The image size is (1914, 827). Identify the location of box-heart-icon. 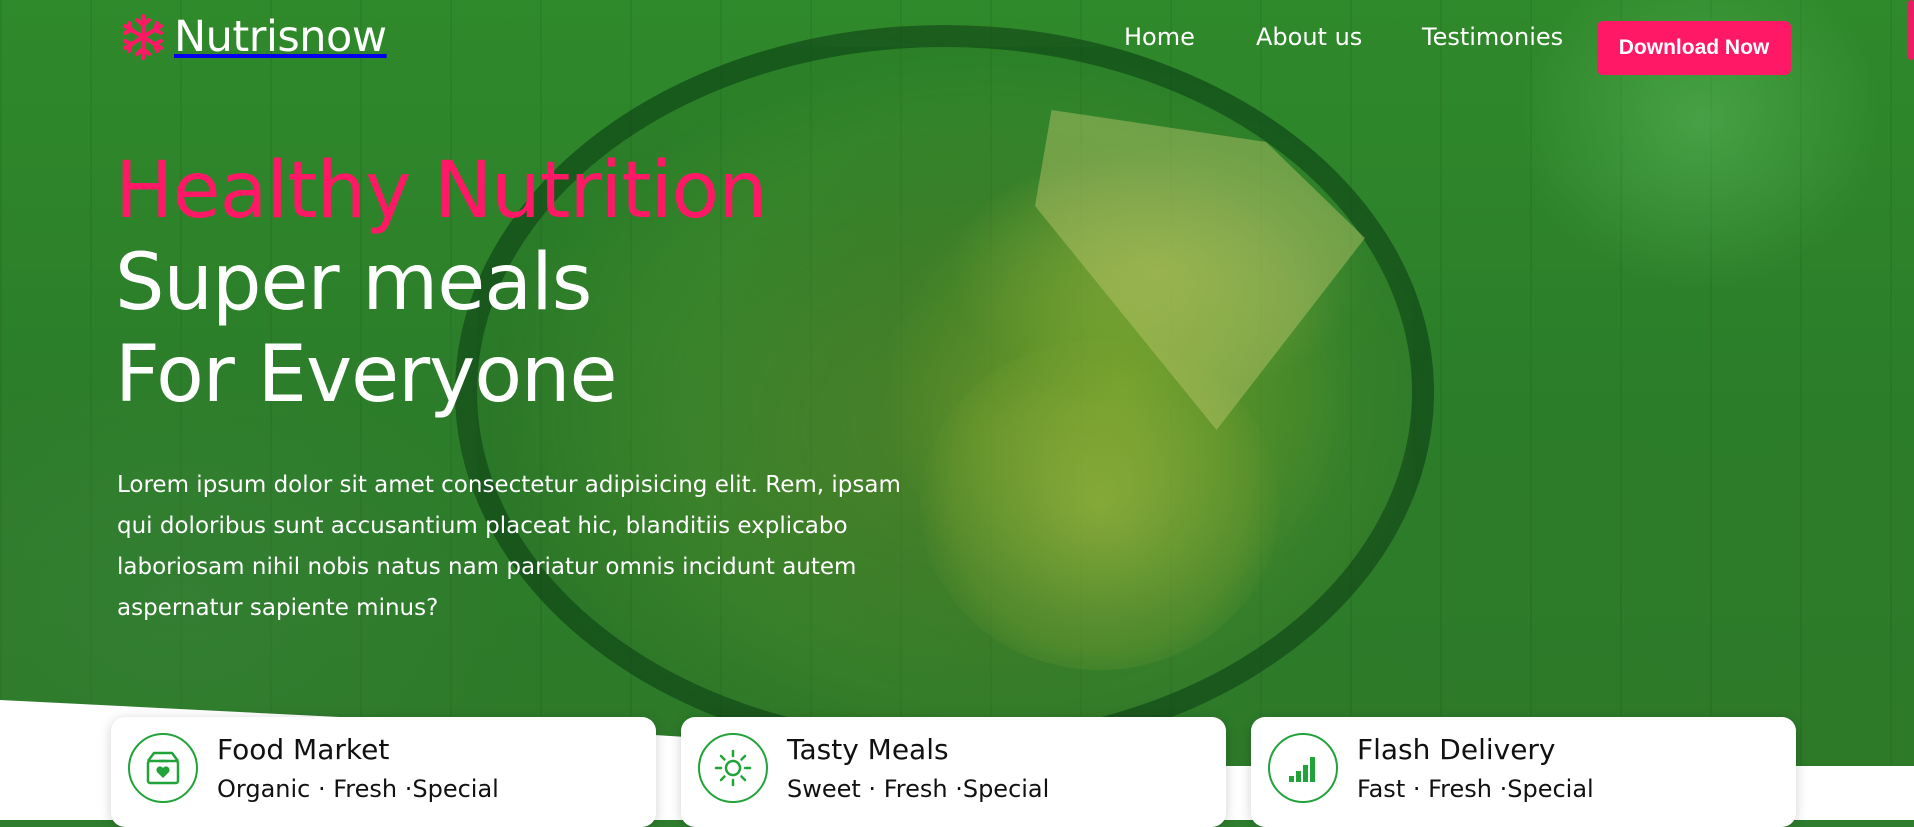
(163, 768).